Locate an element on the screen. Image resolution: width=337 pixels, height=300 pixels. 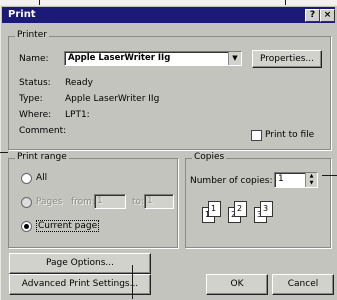
spin-up-icon: ▲ is located at coordinates (311, 176).